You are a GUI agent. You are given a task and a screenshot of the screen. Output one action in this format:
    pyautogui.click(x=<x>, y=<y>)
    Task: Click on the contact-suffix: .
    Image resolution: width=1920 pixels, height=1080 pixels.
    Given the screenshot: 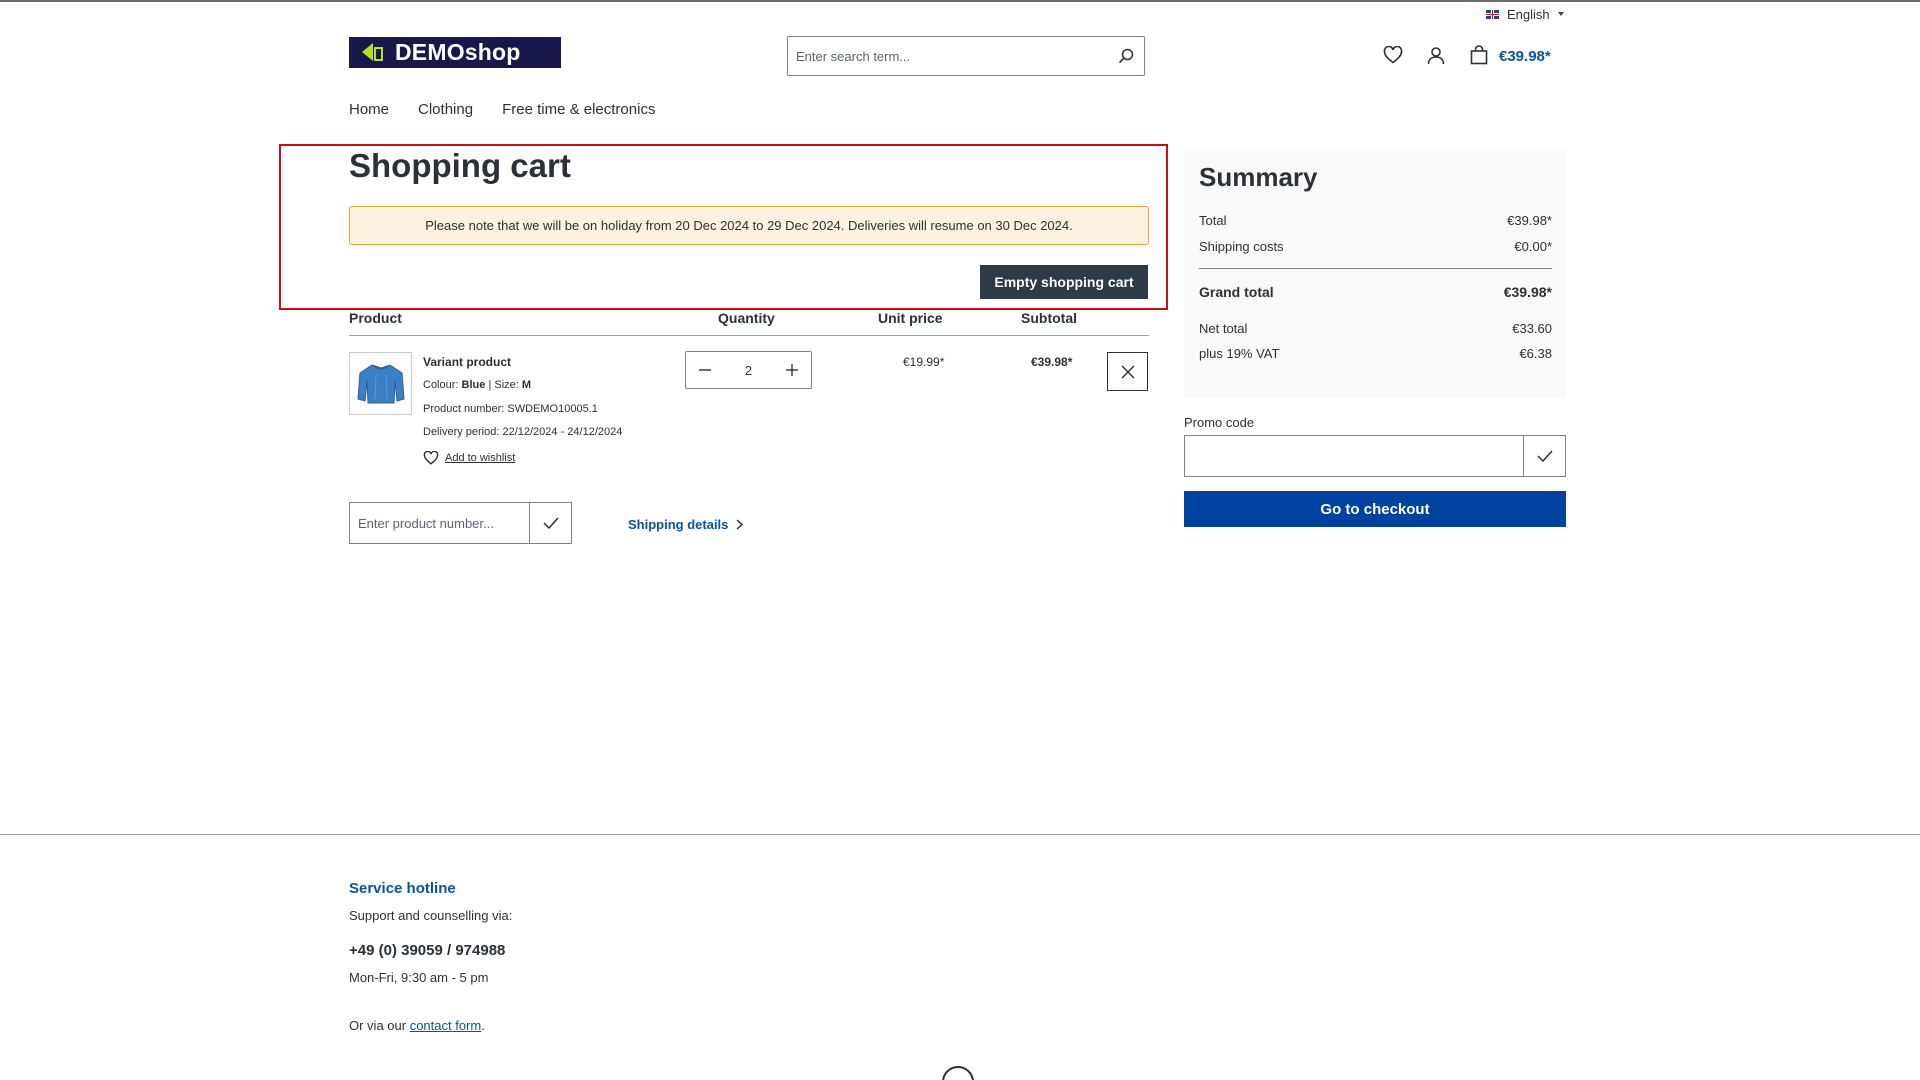 What is the action you would take?
    pyautogui.click(x=483, y=1025)
    